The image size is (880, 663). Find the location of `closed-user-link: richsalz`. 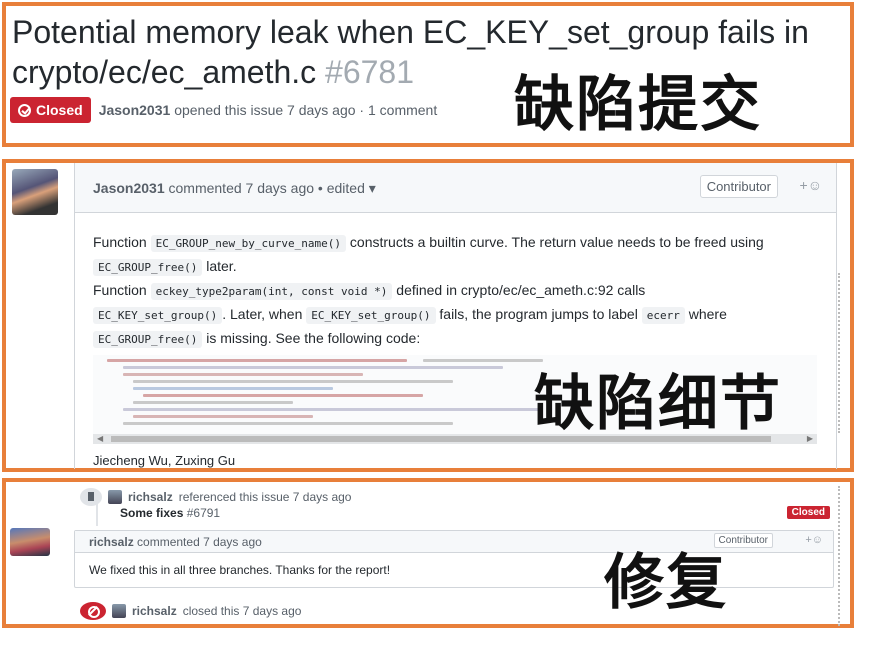

closed-user-link: richsalz is located at coordinates (154, 611).